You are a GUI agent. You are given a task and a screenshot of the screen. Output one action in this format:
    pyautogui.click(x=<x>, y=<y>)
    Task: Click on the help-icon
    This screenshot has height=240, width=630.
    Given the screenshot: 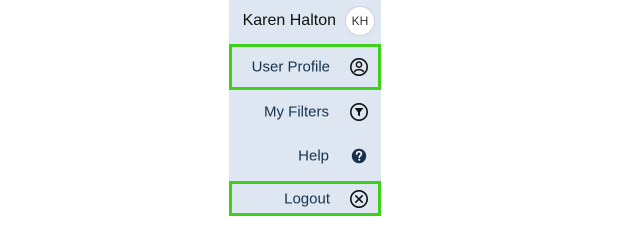 What is the action you would take?
    pyautogui.click(x=359, y=156)
    